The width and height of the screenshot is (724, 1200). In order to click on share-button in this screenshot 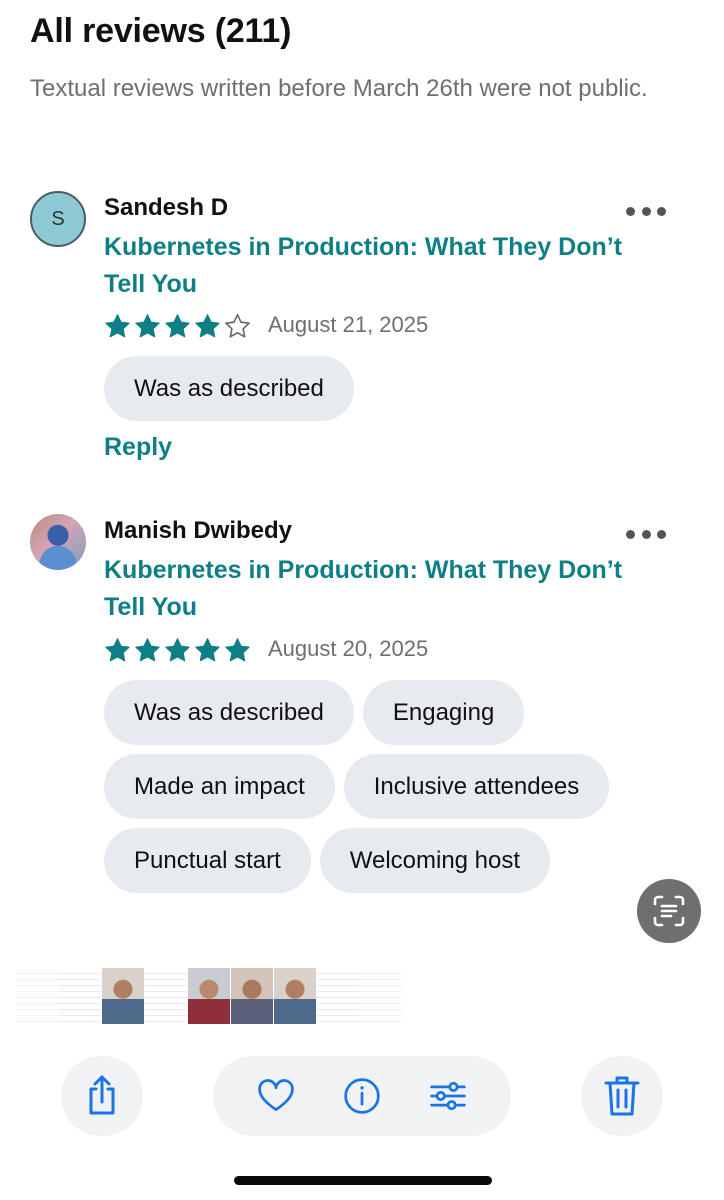, I will do `click(102, 1096)`.